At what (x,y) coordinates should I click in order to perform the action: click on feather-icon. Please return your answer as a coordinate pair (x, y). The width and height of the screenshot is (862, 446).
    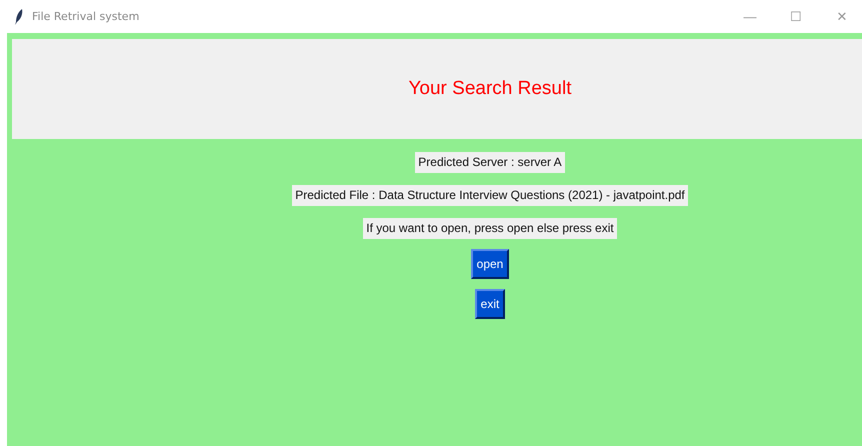
    Looking at the image, I should click on (19, 16).